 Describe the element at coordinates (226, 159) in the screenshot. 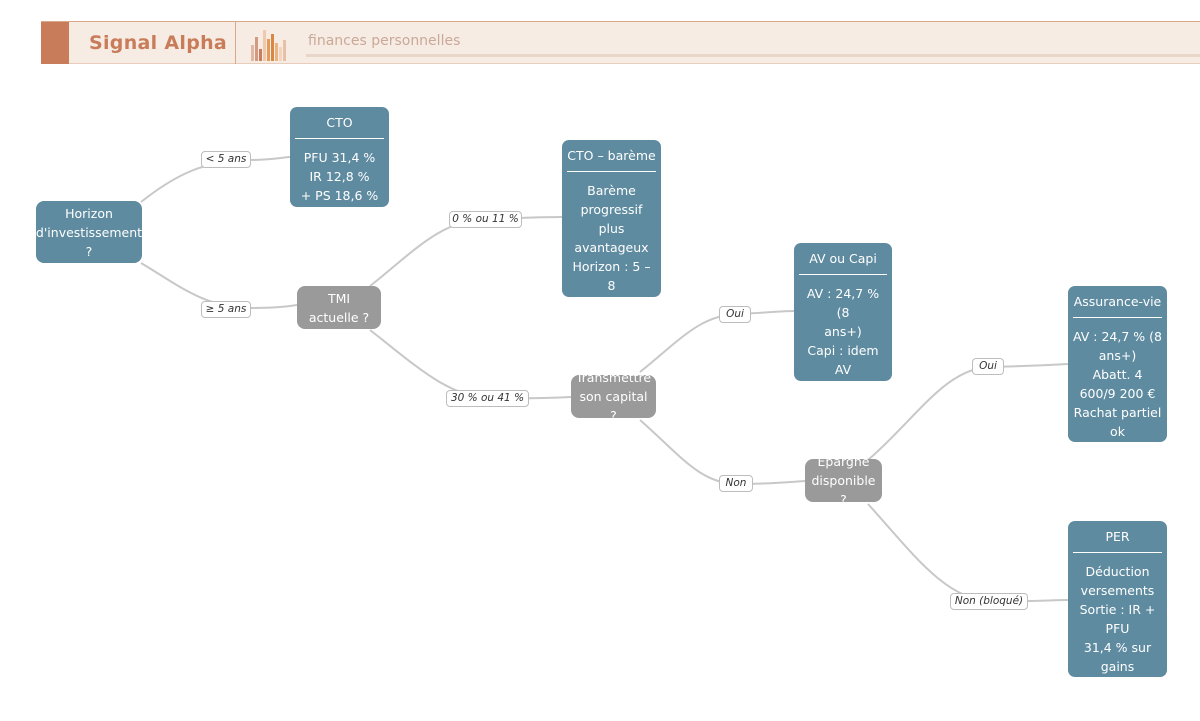

I see `edge-label-lt5: < 5 ans` at that location.